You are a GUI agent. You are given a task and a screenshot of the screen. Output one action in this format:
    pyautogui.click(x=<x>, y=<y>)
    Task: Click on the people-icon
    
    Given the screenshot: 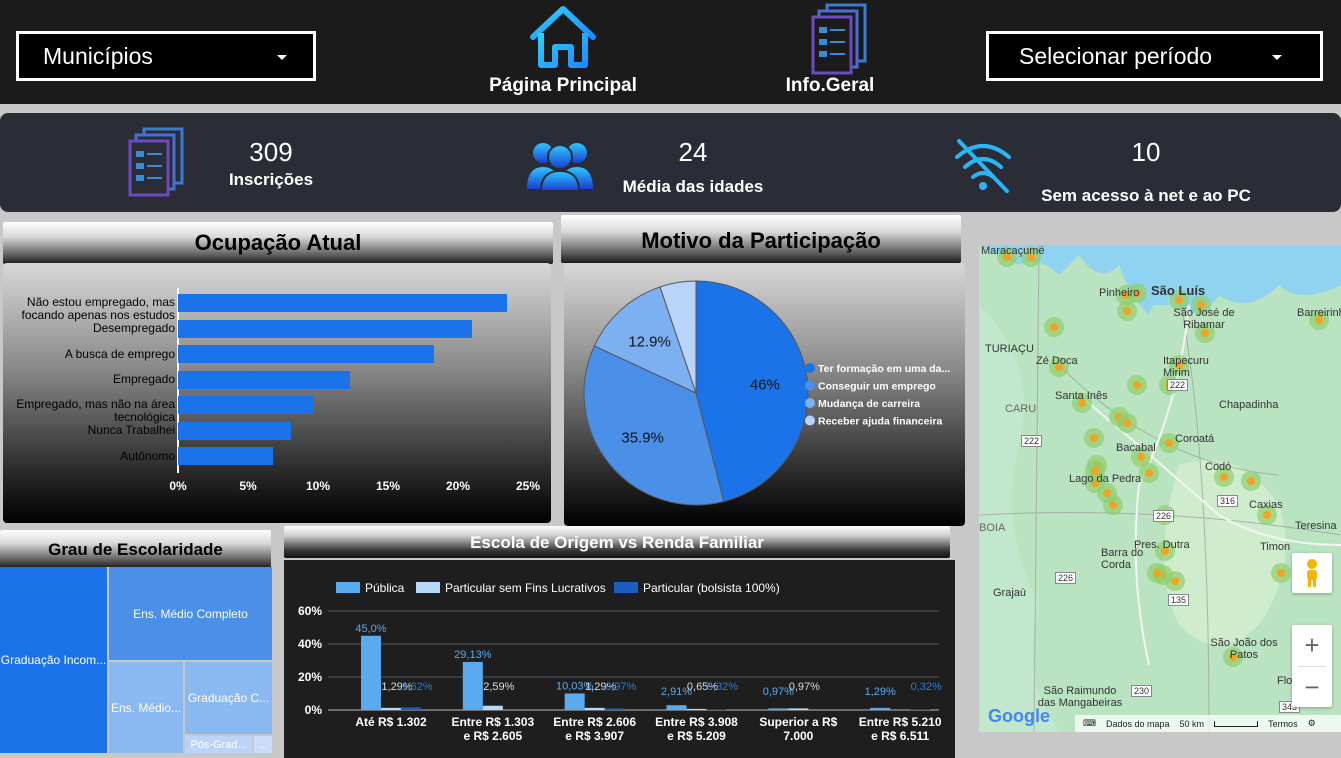 What is the action you would take?
    pyautogui.click(x=560, y=165)
    